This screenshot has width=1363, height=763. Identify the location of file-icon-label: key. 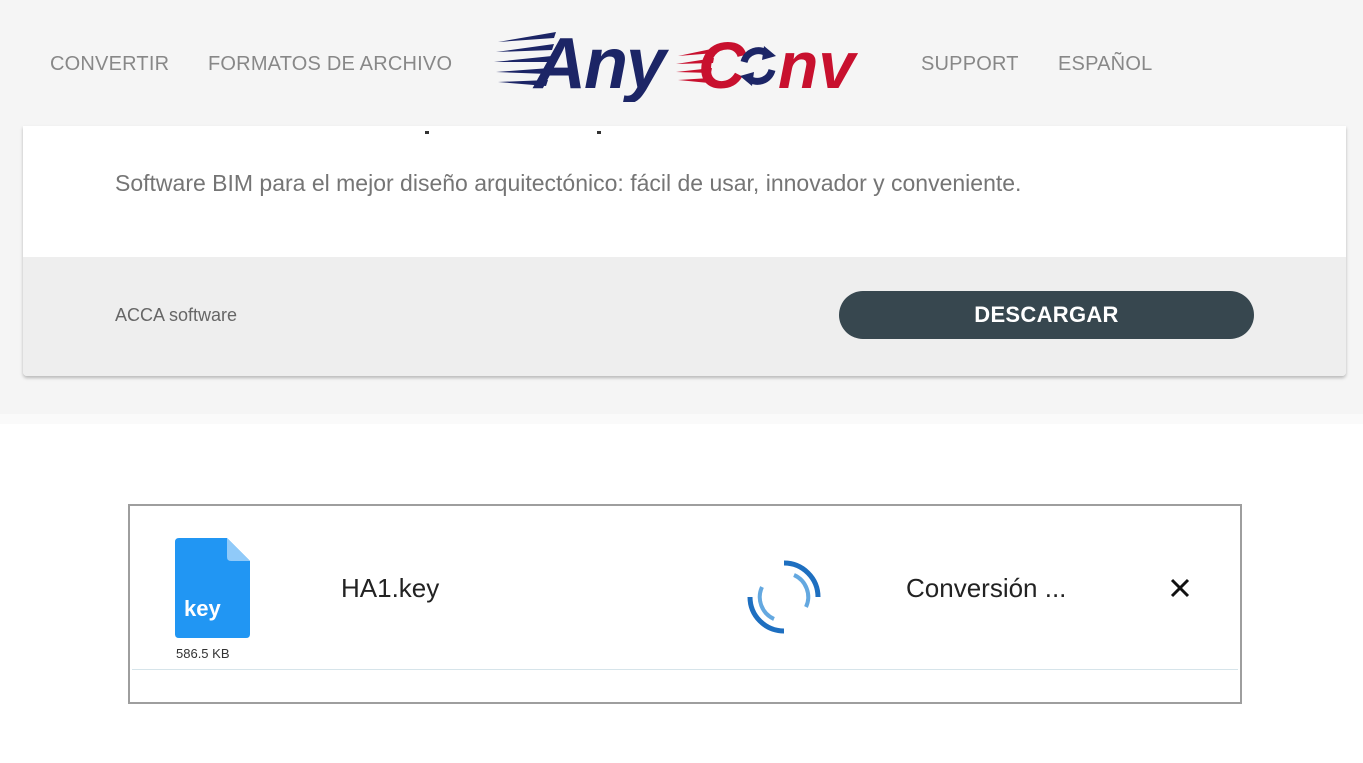
(202, 608).